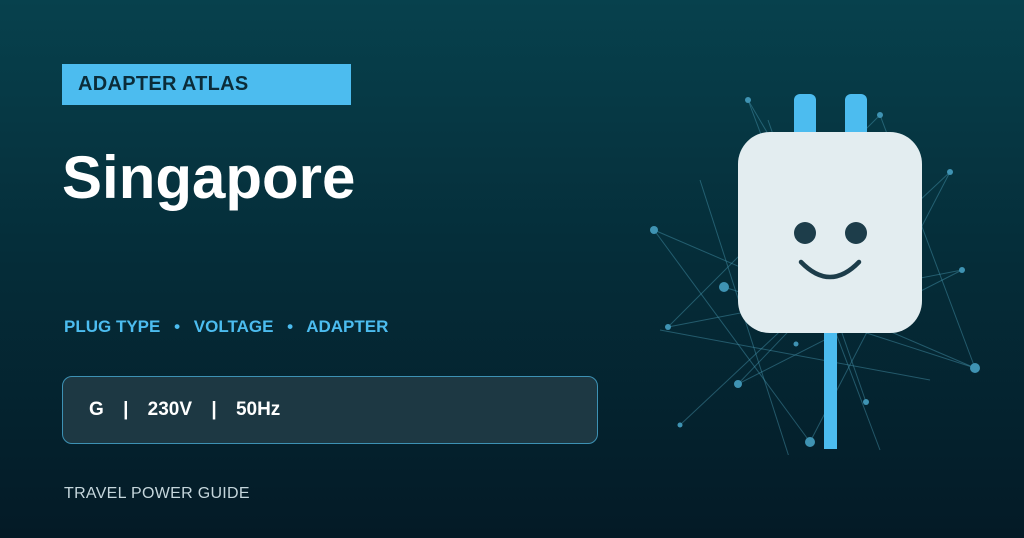 This screenshot has height=538, width=1024. What do you see at coordinates (163, 84) in the screenshot?
I see `brand-badge-label: ADAPTER ATLAS` at bounding box center [163, 84].